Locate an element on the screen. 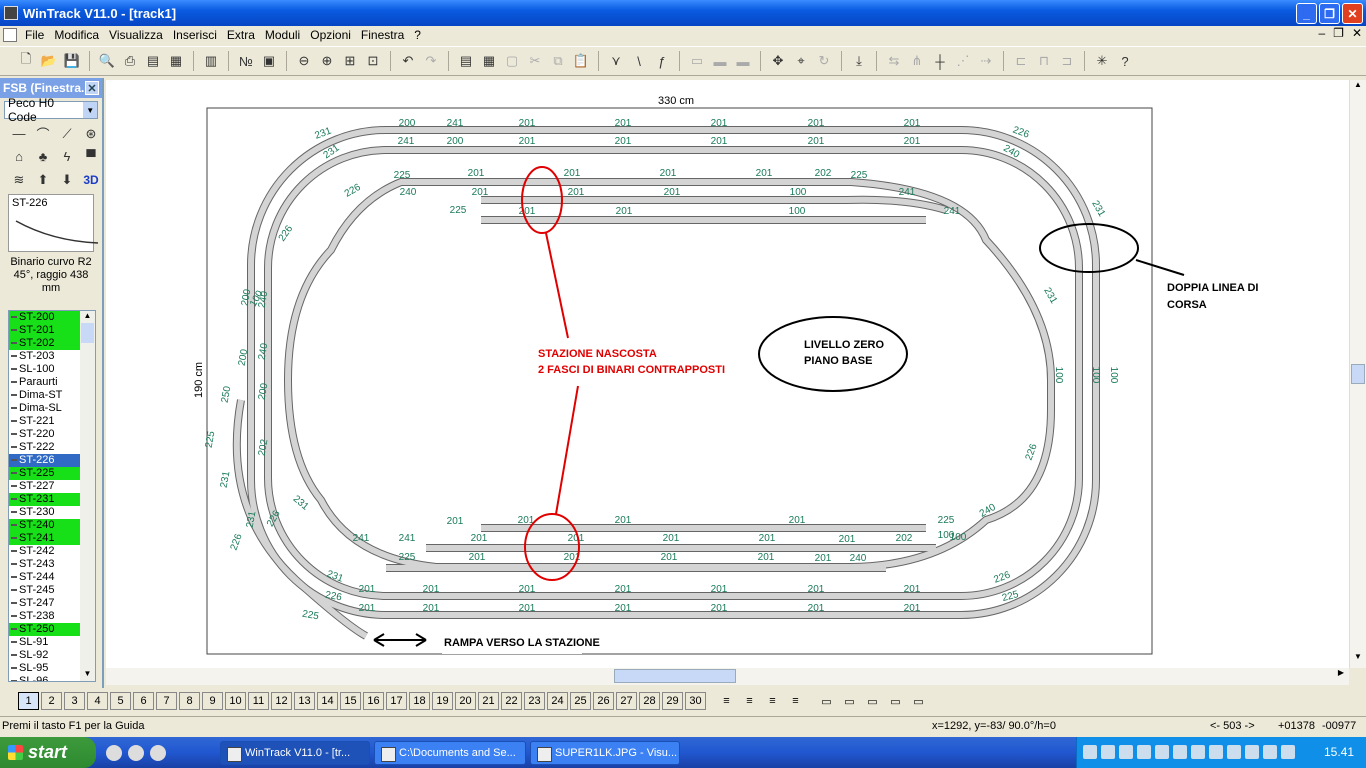  height-icon: ⤓ is located at coordinates (859, 61).